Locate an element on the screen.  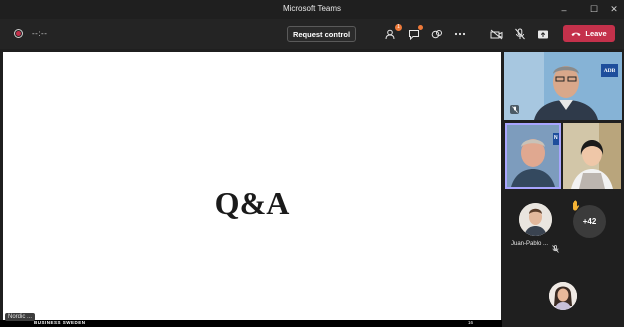
people-icon is located at coordinates (390, 34).